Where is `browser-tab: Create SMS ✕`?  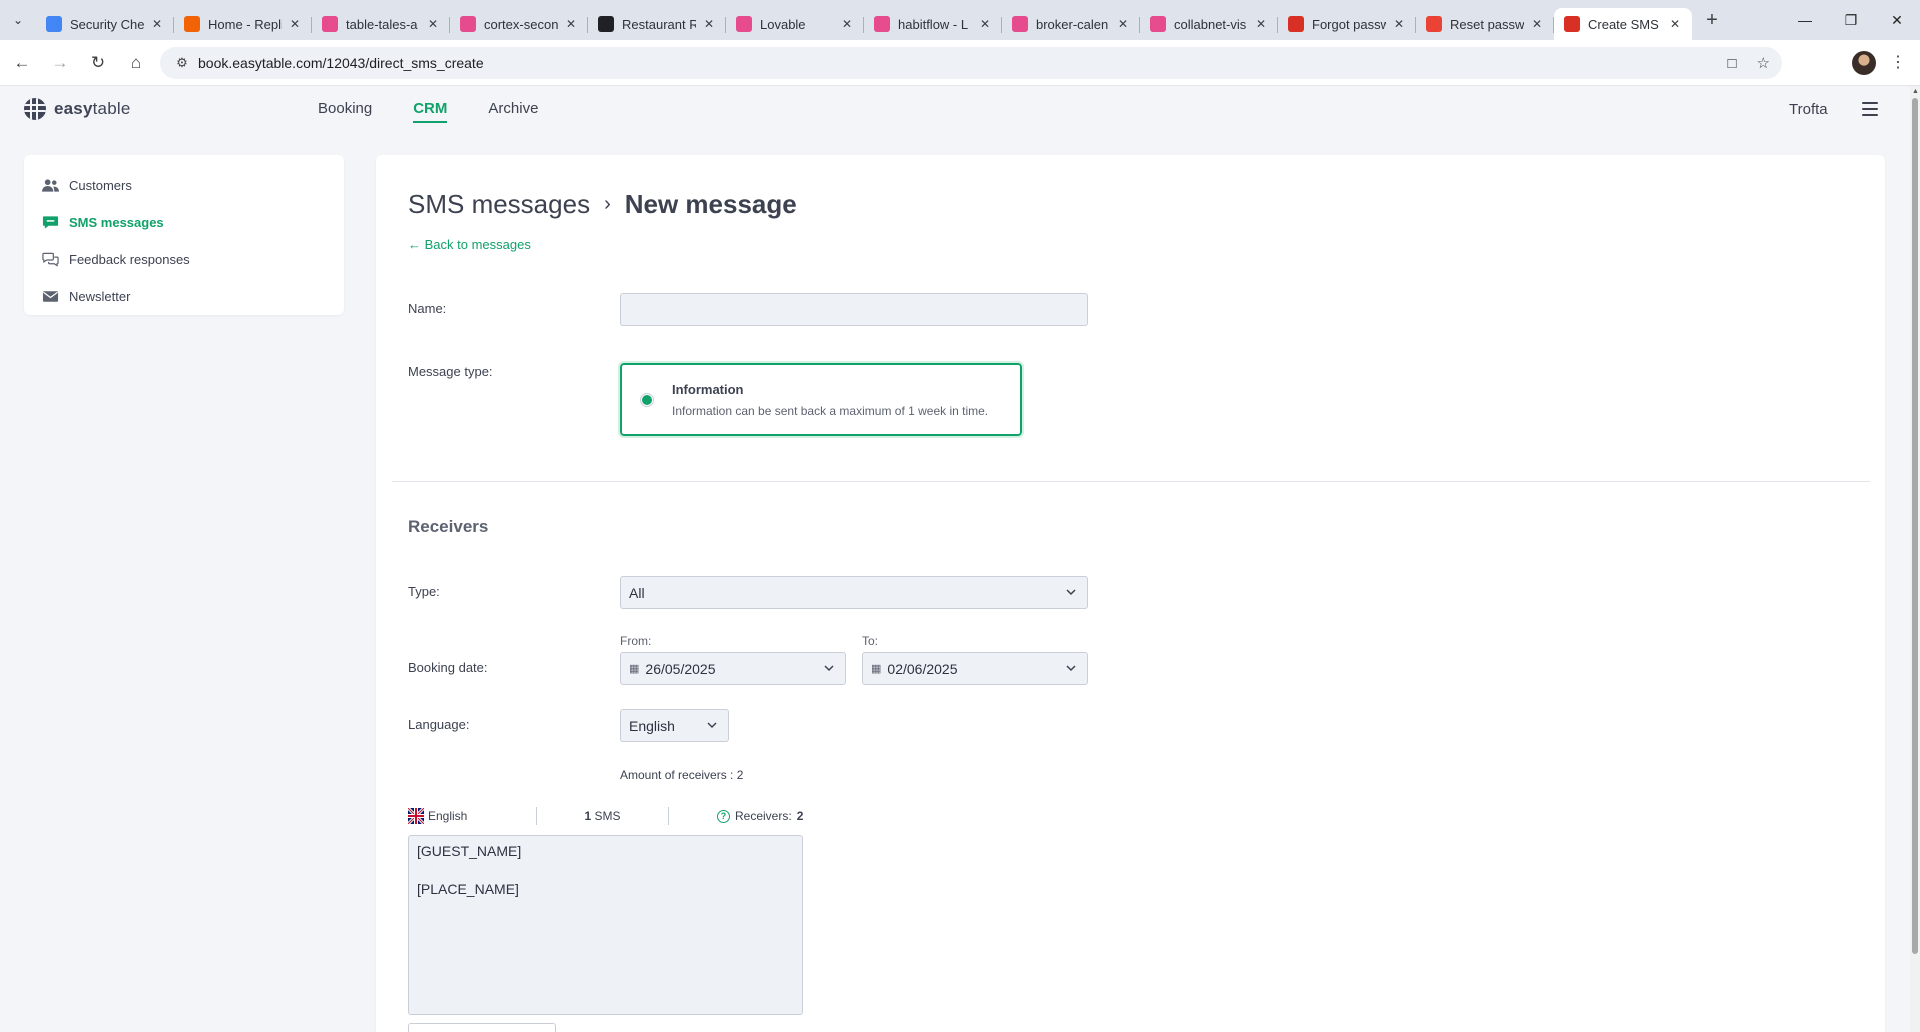 browser-tab: Create SMS ✕ is located at coordinates (1623, 24).